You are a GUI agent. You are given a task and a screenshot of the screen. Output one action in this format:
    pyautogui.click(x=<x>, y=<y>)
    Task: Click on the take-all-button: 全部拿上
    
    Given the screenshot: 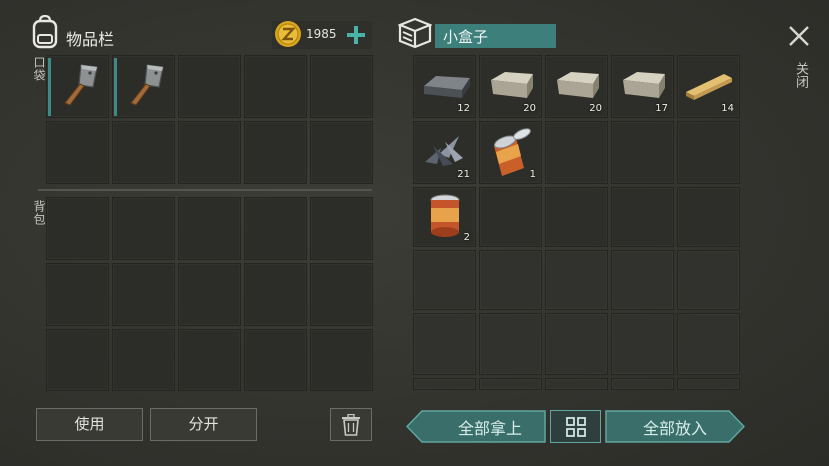 What is the action you would take?
    pyautogui.click(x=476, y=426)
    